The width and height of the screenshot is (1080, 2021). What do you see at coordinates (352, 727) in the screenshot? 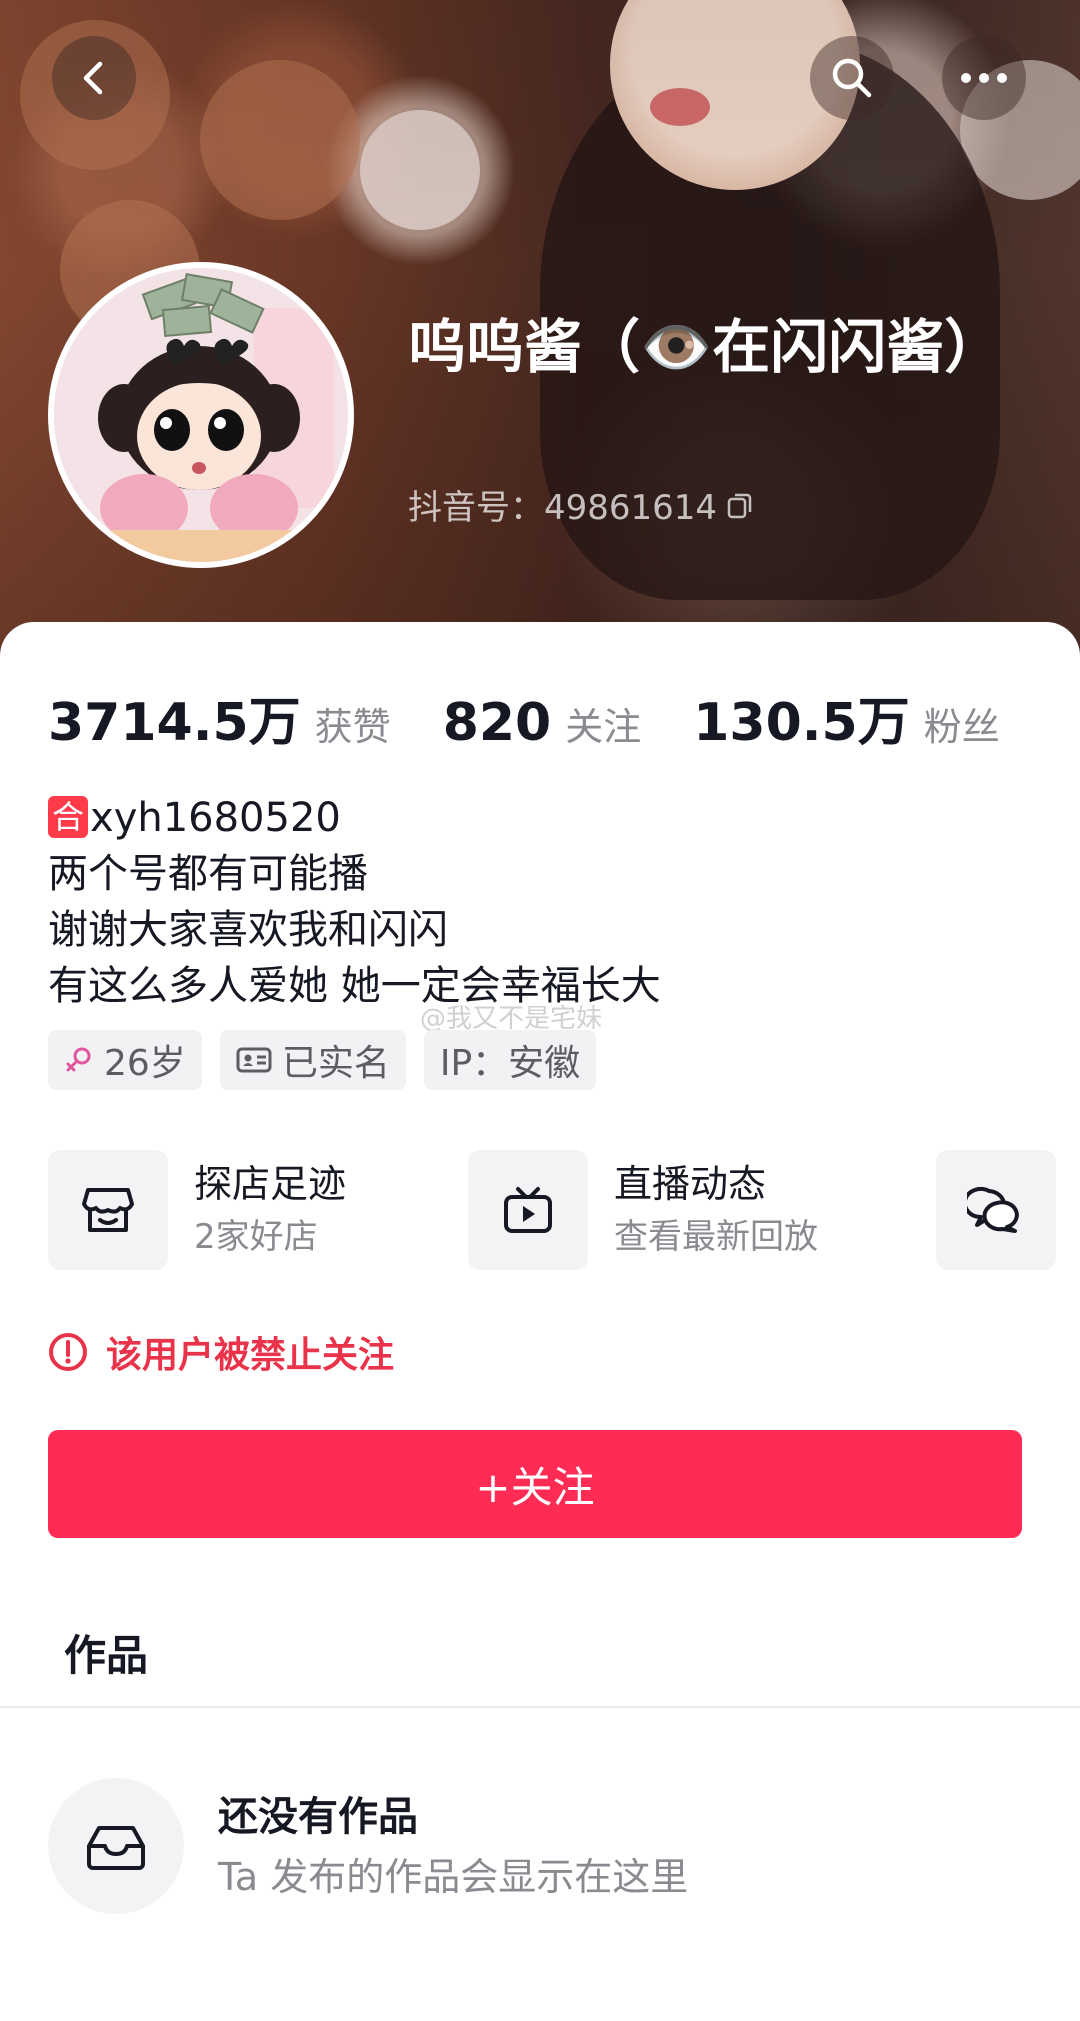
I see `likes-label: 获赞` at bounding box center [352, 727].